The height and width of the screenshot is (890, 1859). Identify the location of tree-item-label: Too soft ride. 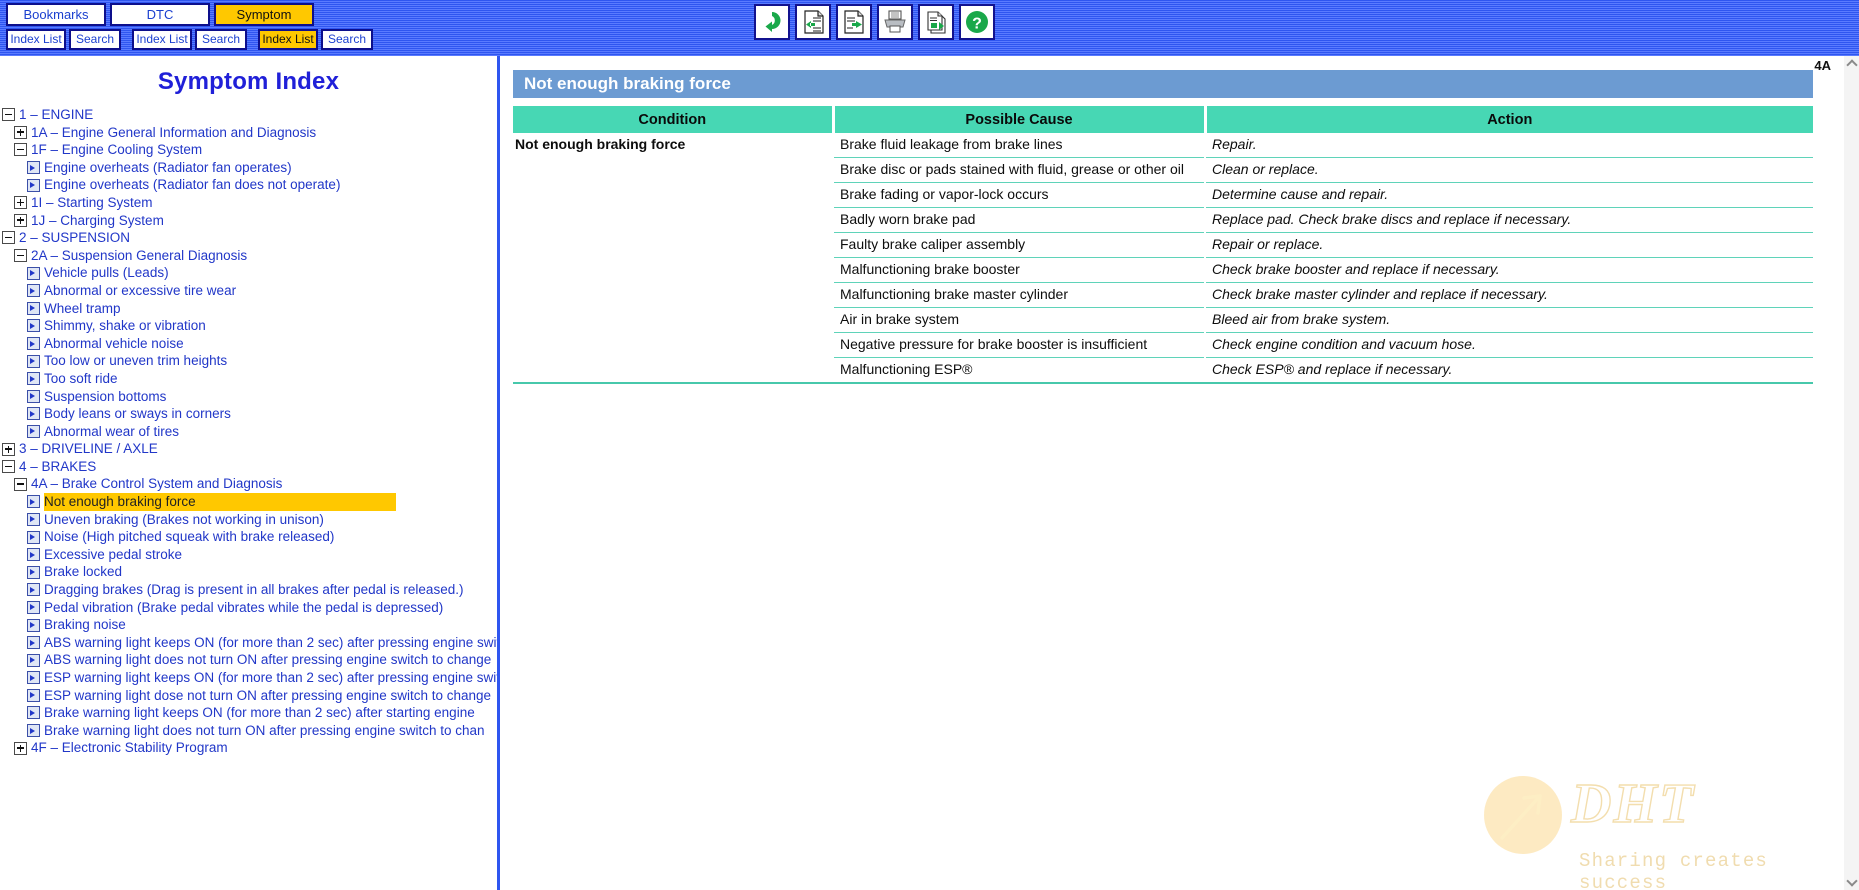
(81, 379).